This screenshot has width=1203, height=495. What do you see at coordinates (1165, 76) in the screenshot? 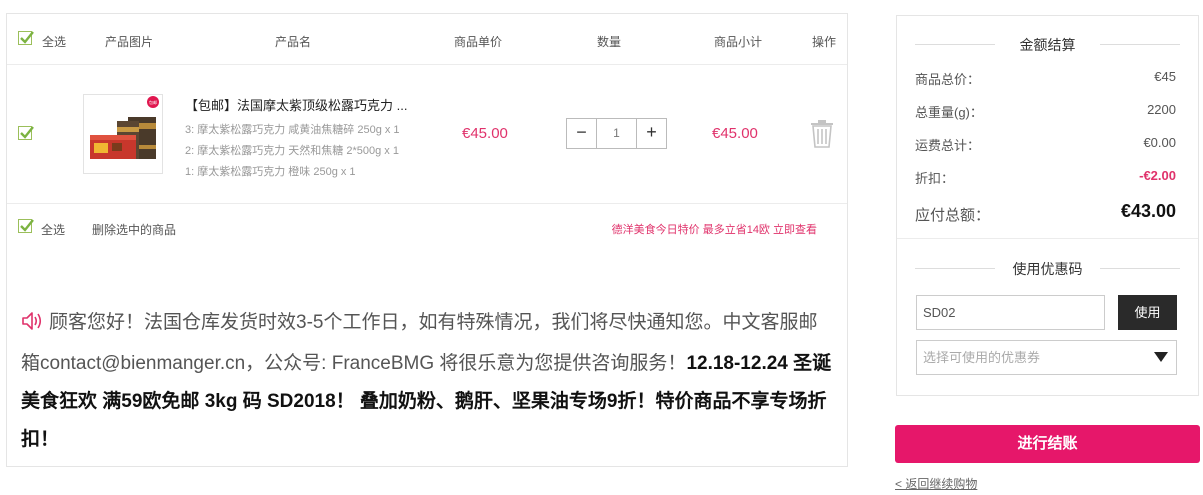
I see `summary-value: €45` at bounding box center [1165, 76].